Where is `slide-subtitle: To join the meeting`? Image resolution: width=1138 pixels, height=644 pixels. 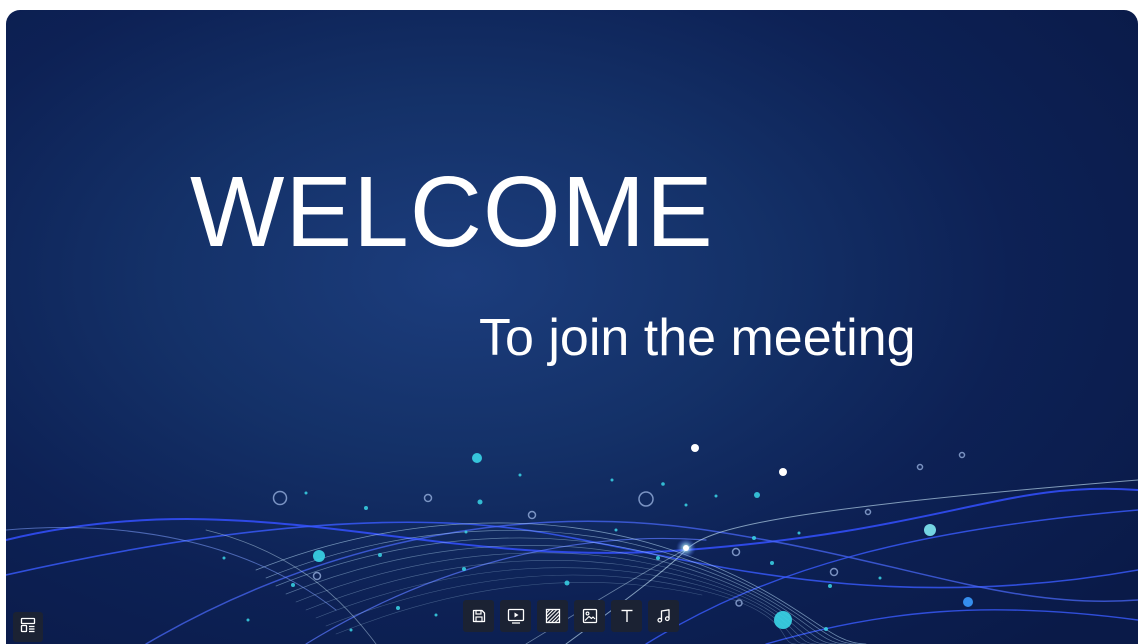 slide-subtitle: To join the meeting is located at coordinates (697, 338).